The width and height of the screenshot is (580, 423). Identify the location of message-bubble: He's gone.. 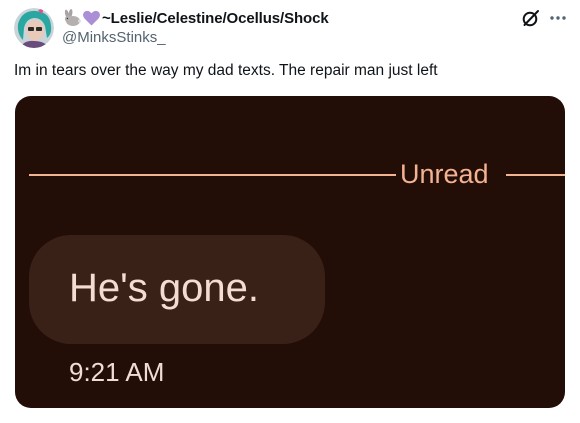
(177, 289).